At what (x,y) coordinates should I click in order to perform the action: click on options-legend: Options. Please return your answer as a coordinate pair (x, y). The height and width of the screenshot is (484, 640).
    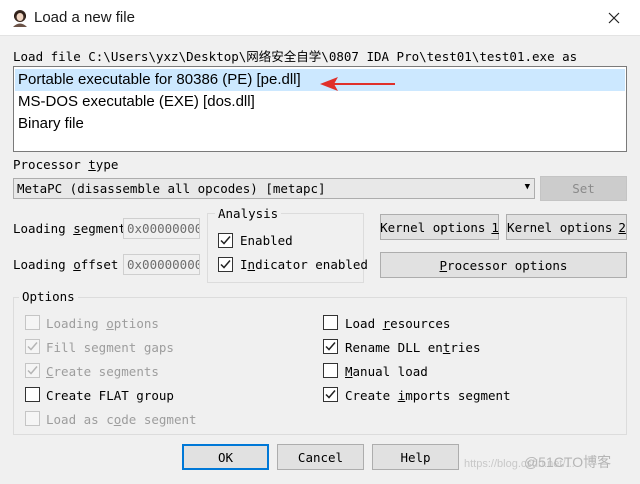
    Looking at the image, I should click on (48, 296).